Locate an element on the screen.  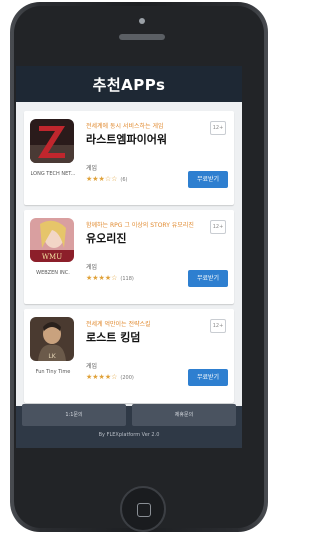
svg-text: WMU is located at coordinates (52, 257).